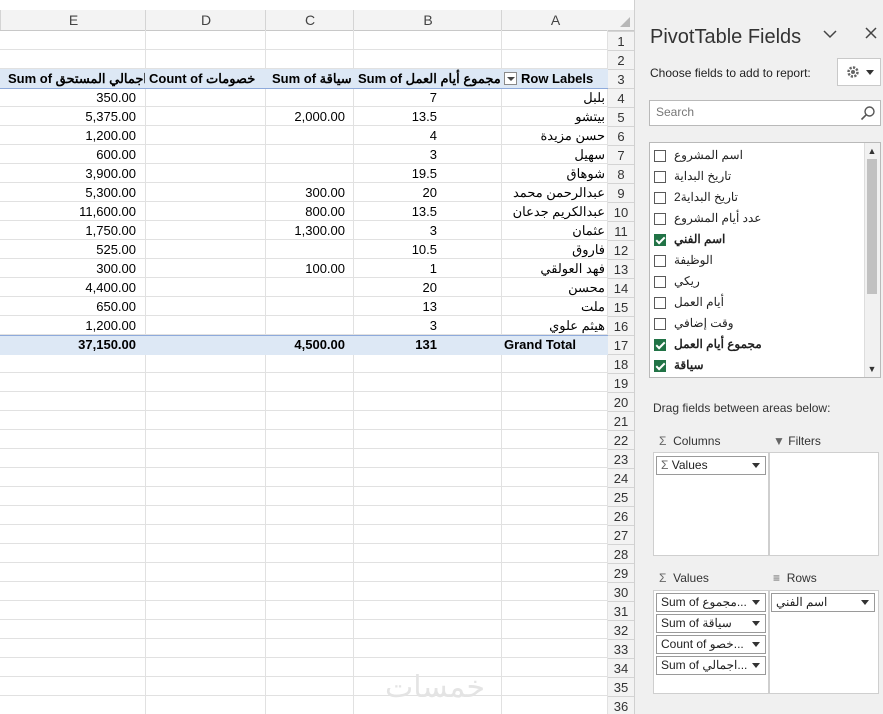 Image resolution: width=883 pixels, height=714 pixels. What do you see at coordinates (205, 20) in the screenshot?
I see `col-header-d: D` at bounding box center [205, 20].